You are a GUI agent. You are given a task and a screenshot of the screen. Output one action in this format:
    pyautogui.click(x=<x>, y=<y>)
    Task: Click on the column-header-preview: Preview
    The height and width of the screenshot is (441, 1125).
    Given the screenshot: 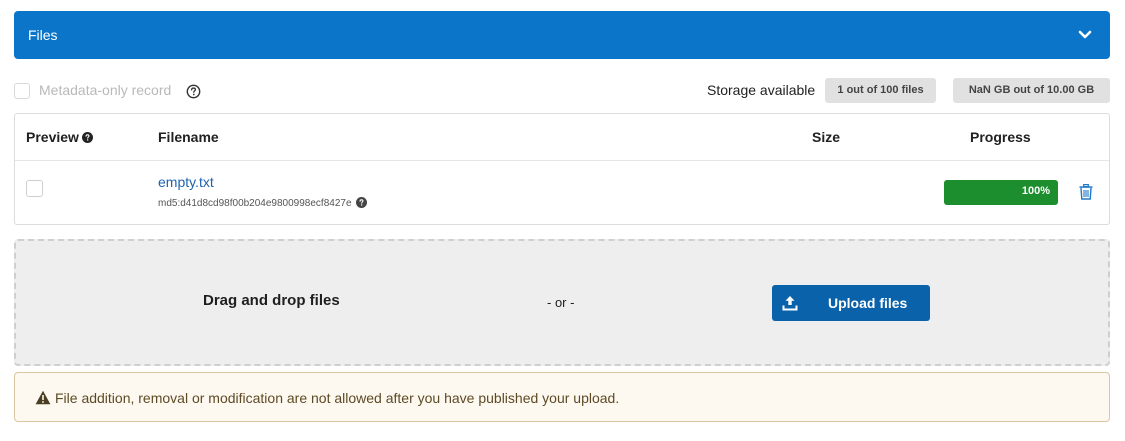 What is the action you would take?
    pyautogui.click(x=59, y=137)
    